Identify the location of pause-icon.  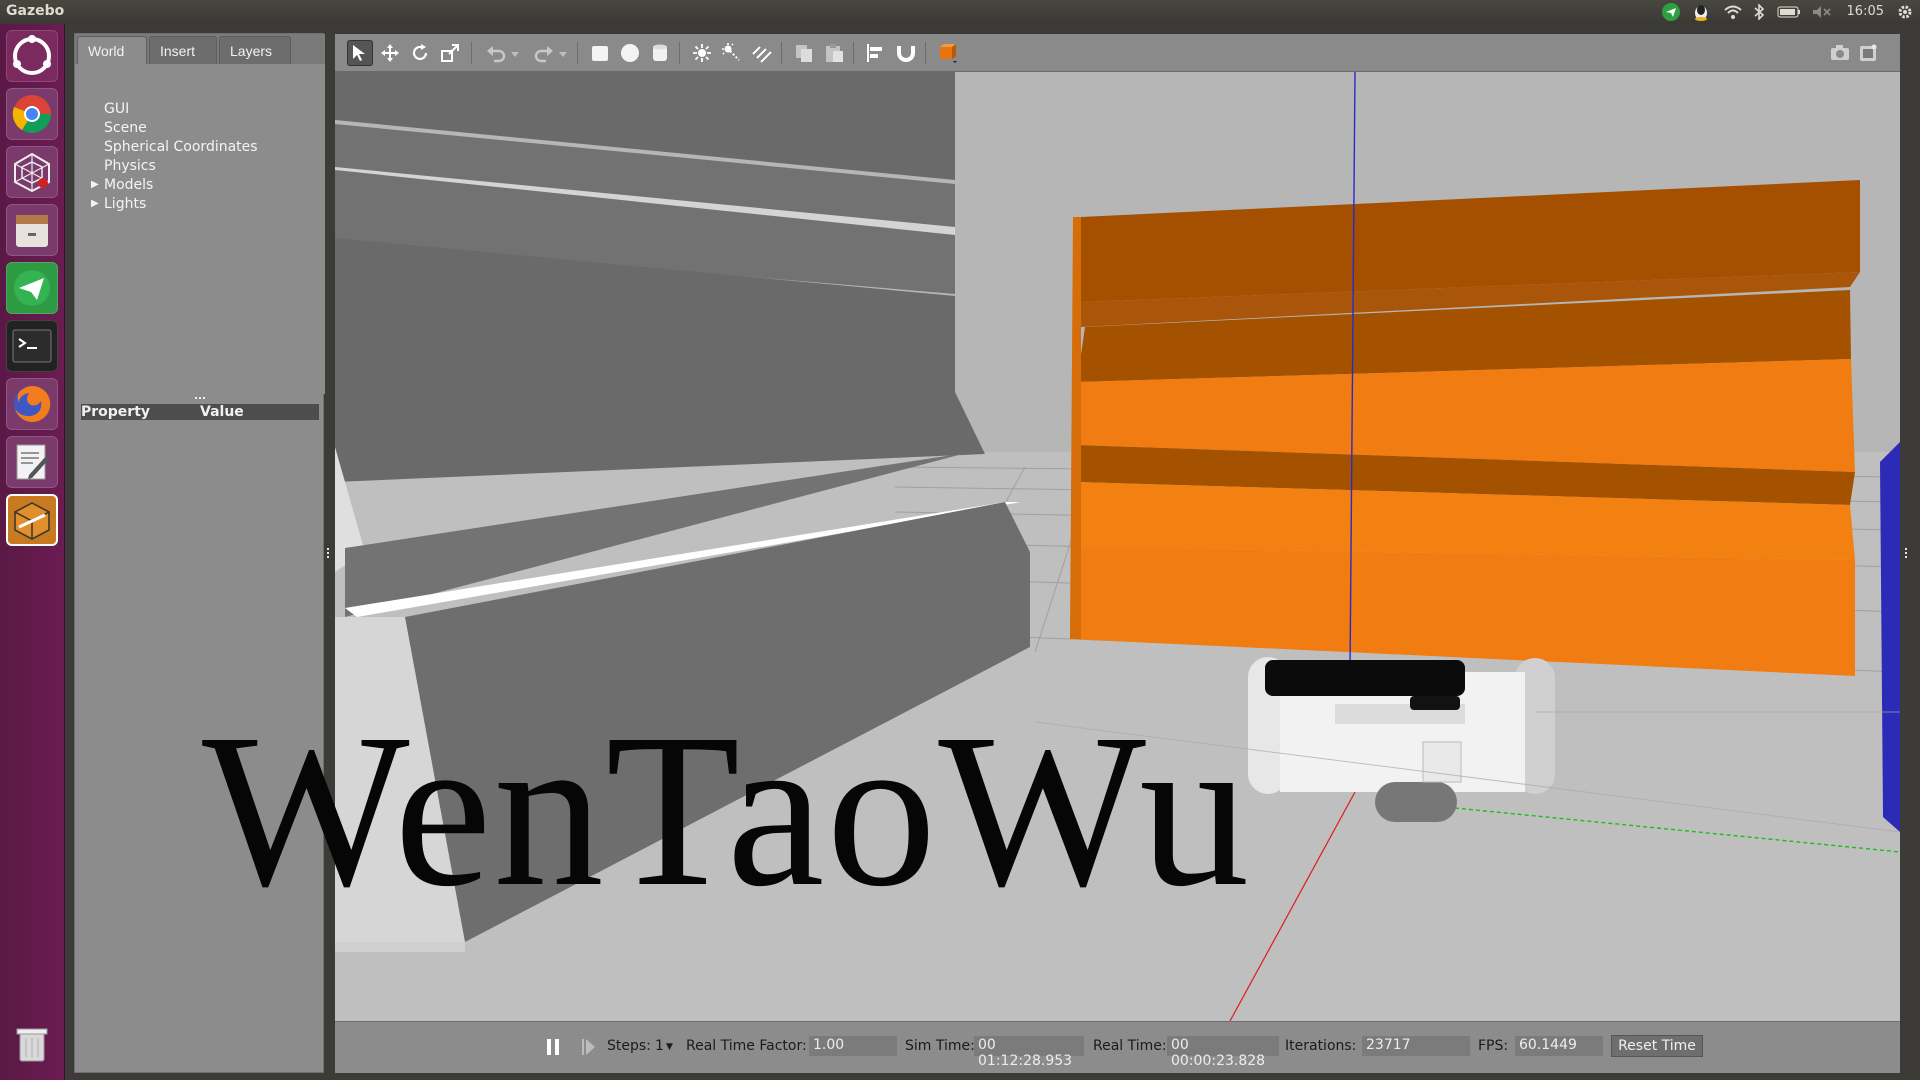
(553, 1047).